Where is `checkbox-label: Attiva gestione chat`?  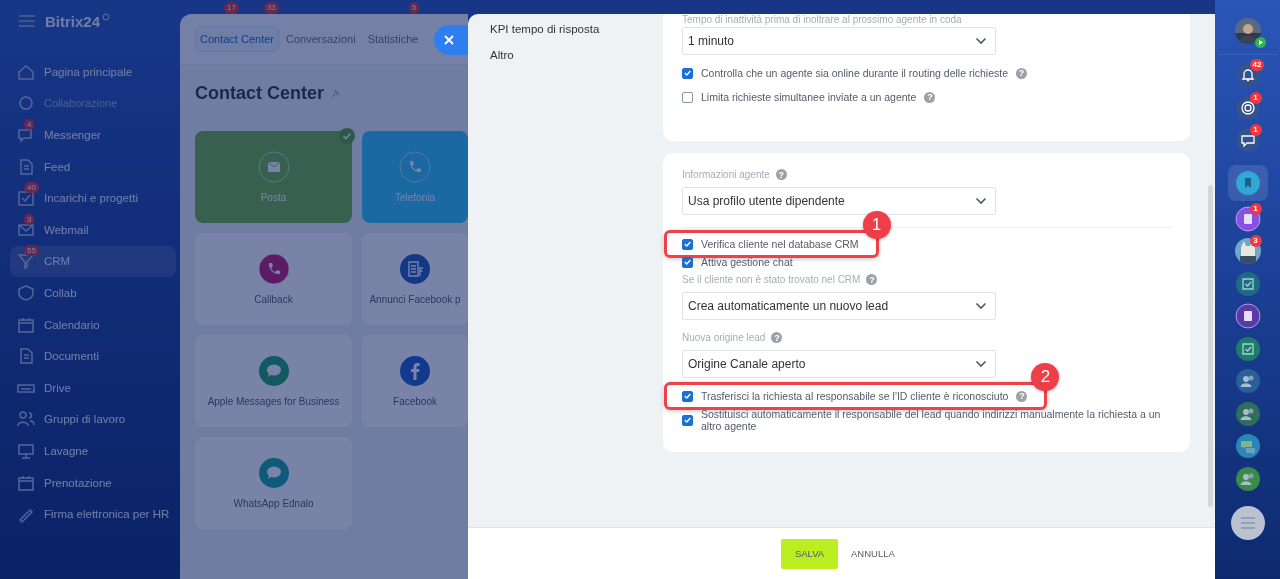
checkbox-label: Attiva gestione chat is located at coordinates (747, 262).